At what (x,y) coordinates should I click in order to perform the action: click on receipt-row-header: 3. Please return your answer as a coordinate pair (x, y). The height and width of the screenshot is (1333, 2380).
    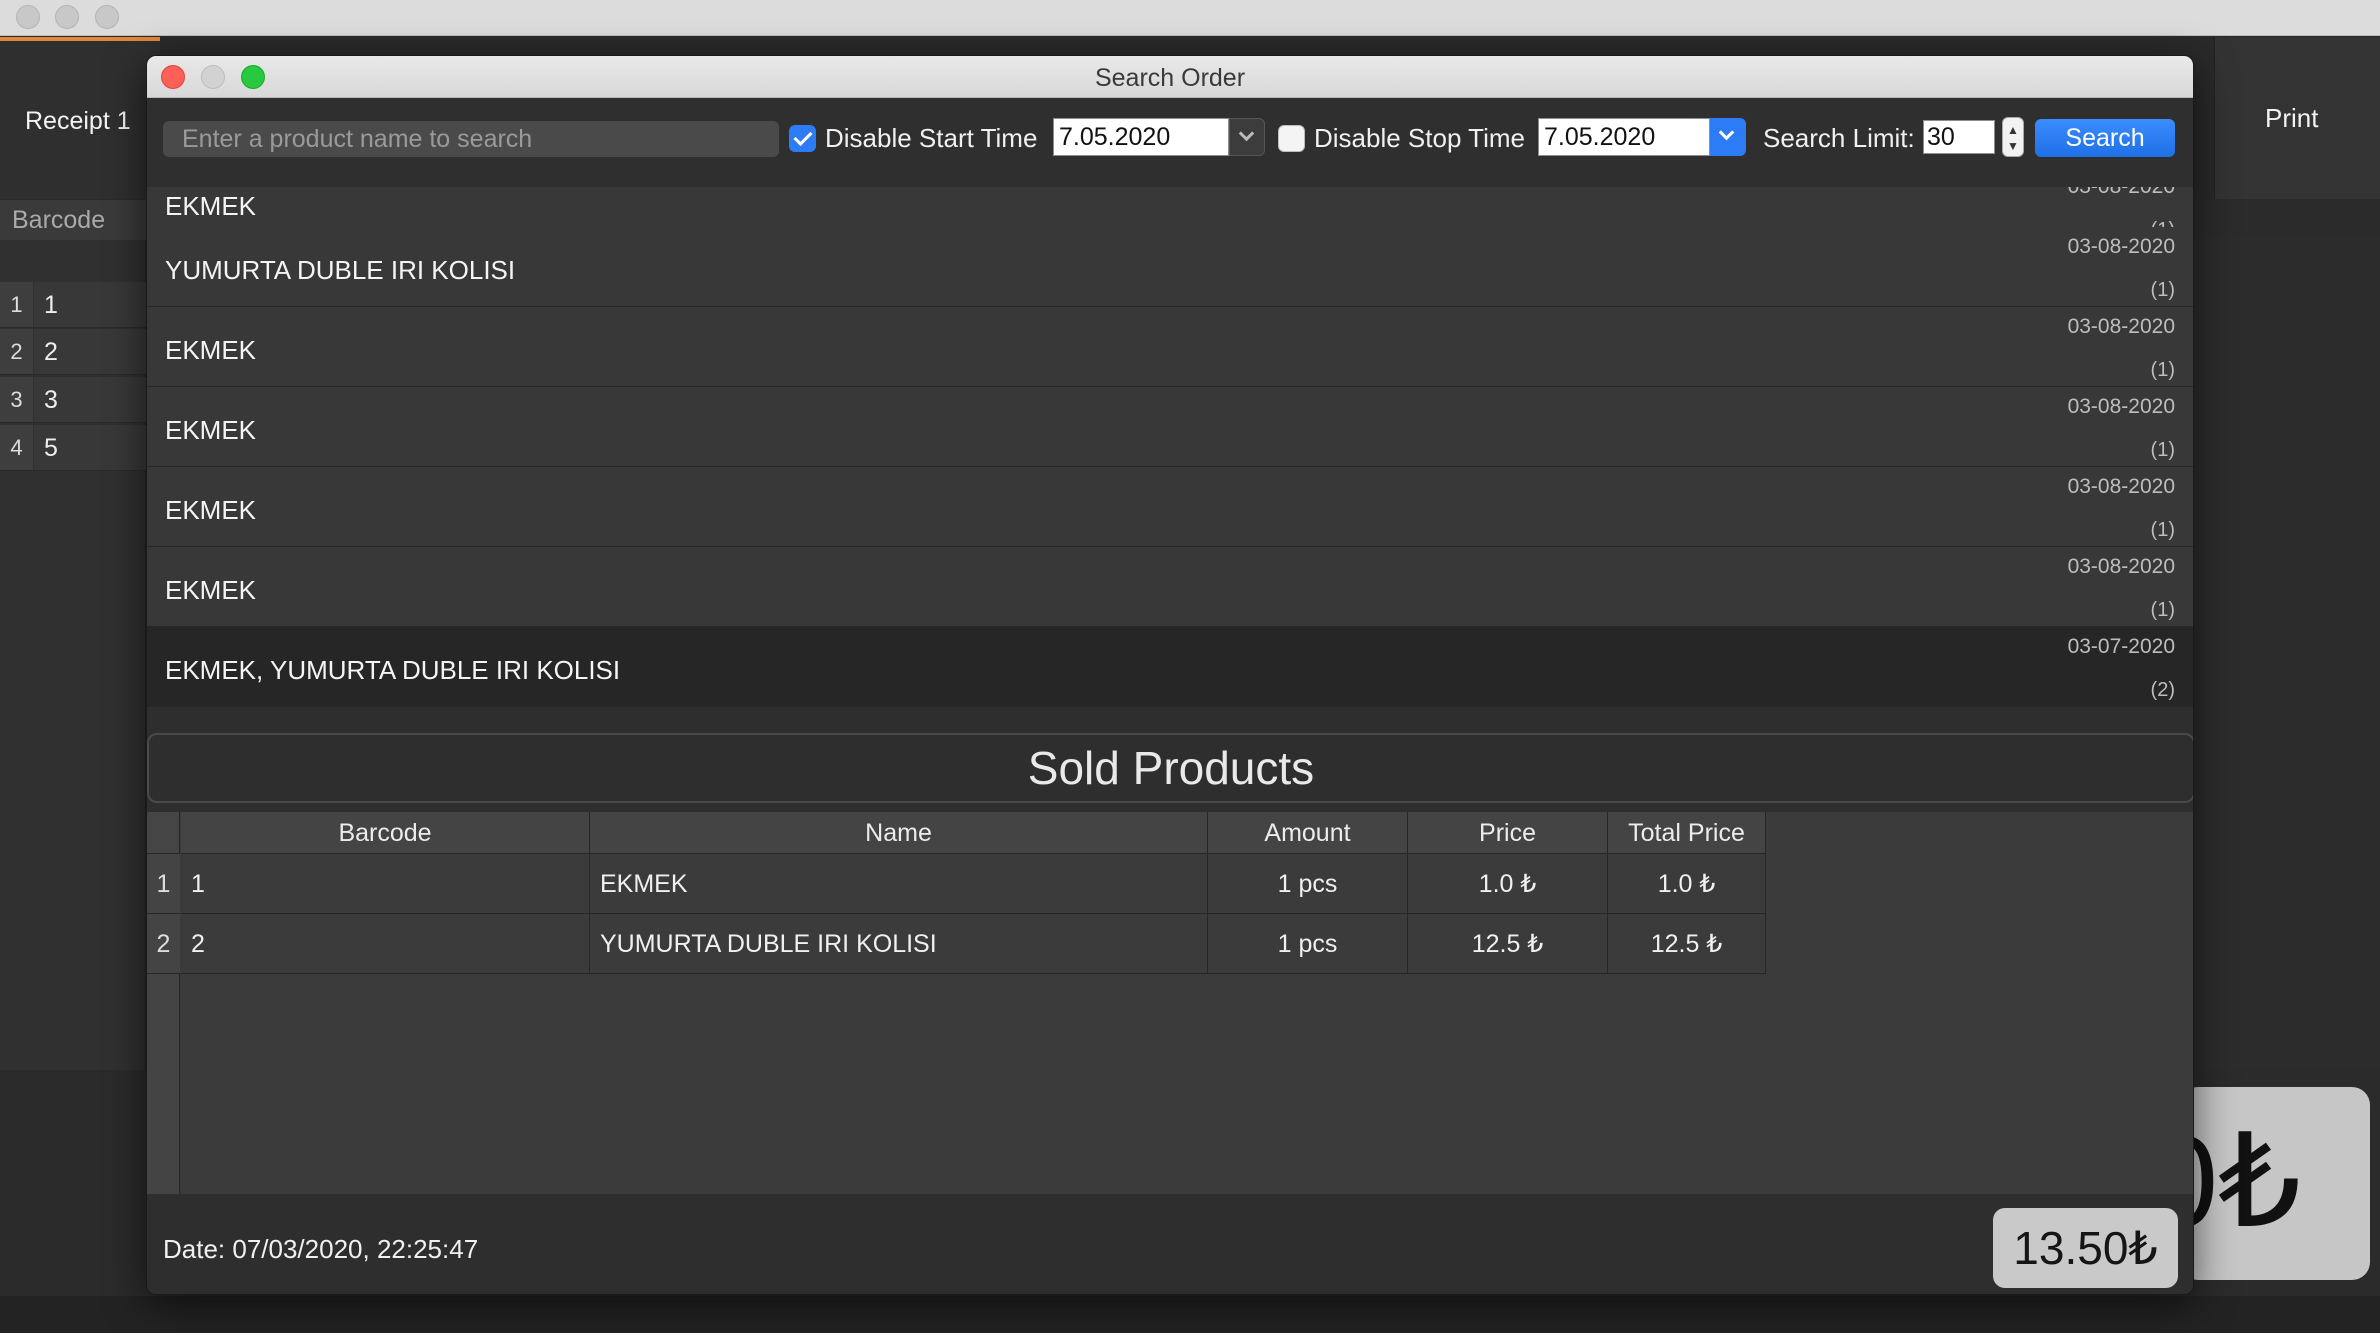
    Looking at the image, I should click on (16, 400).